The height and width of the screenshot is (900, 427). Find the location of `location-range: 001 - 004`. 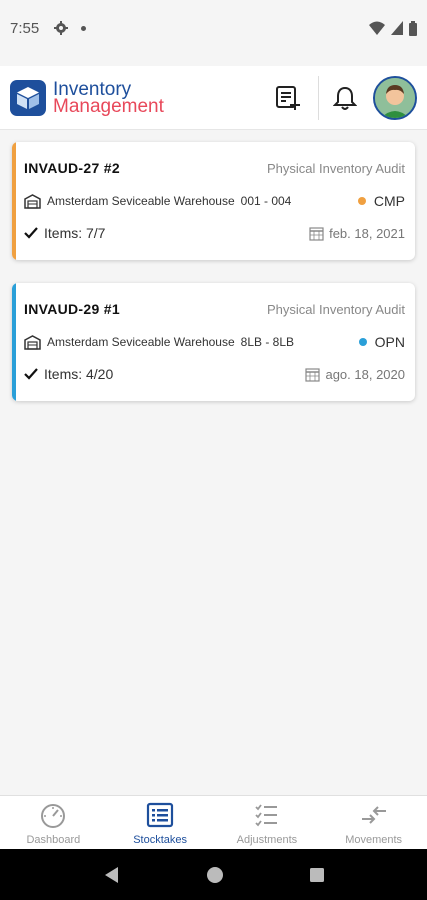

location-range: 001 - 004 is located at coordinates (266, 201).